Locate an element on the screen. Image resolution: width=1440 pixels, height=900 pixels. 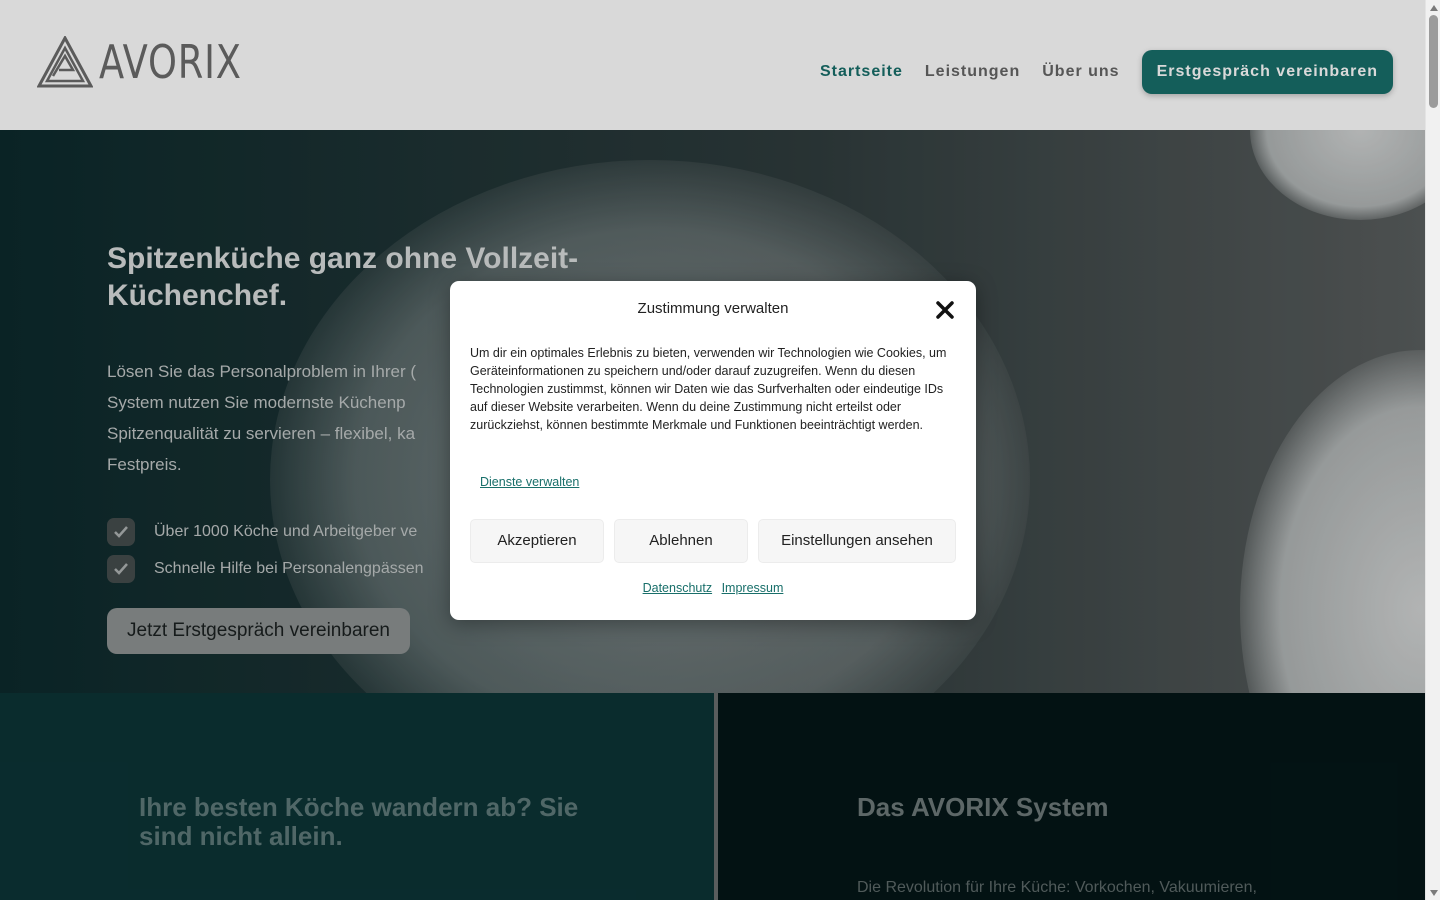
accept-button: Akzeptieren is located at coordinates (537, 541).